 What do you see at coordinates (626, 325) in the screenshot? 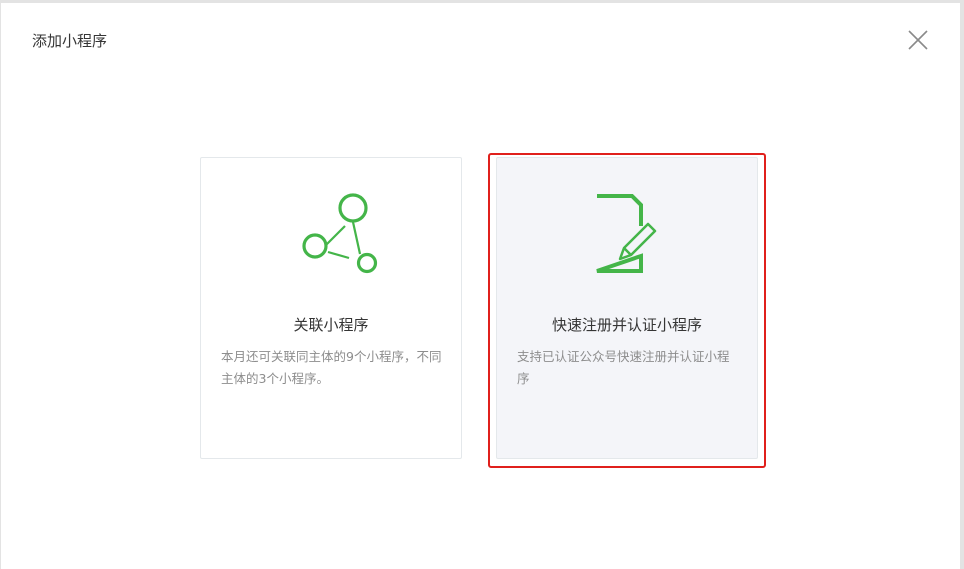
I see `card-title: 快速注册并认证小程序` at bounding box center [626, 325].